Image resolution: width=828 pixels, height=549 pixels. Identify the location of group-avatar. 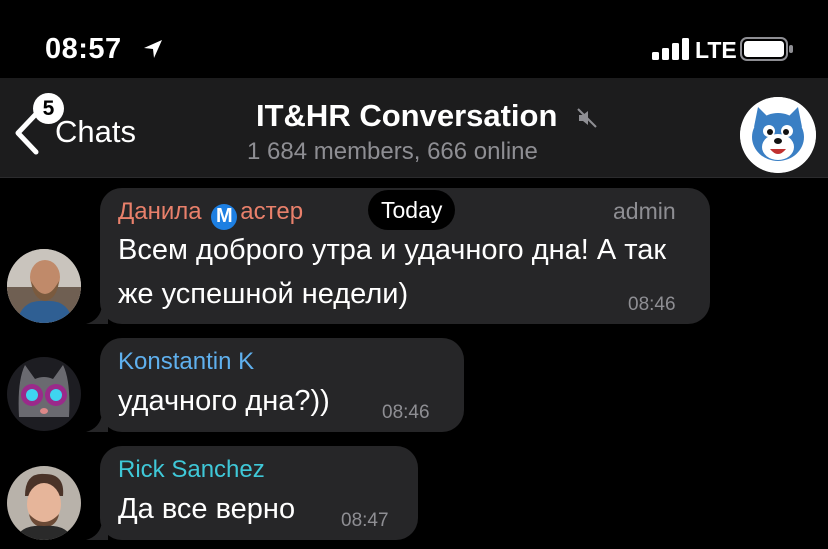
(778, 135).